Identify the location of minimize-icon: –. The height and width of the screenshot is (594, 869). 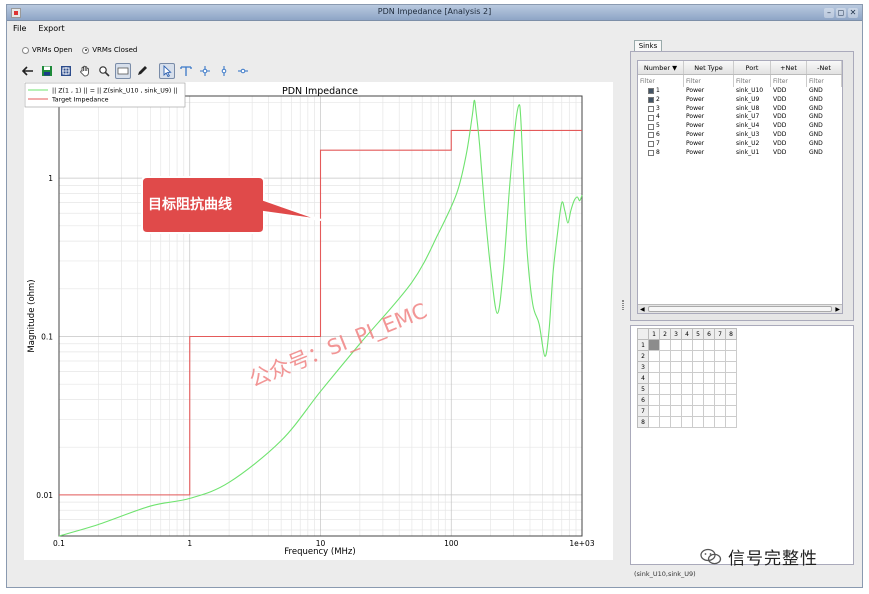
(829, 13).